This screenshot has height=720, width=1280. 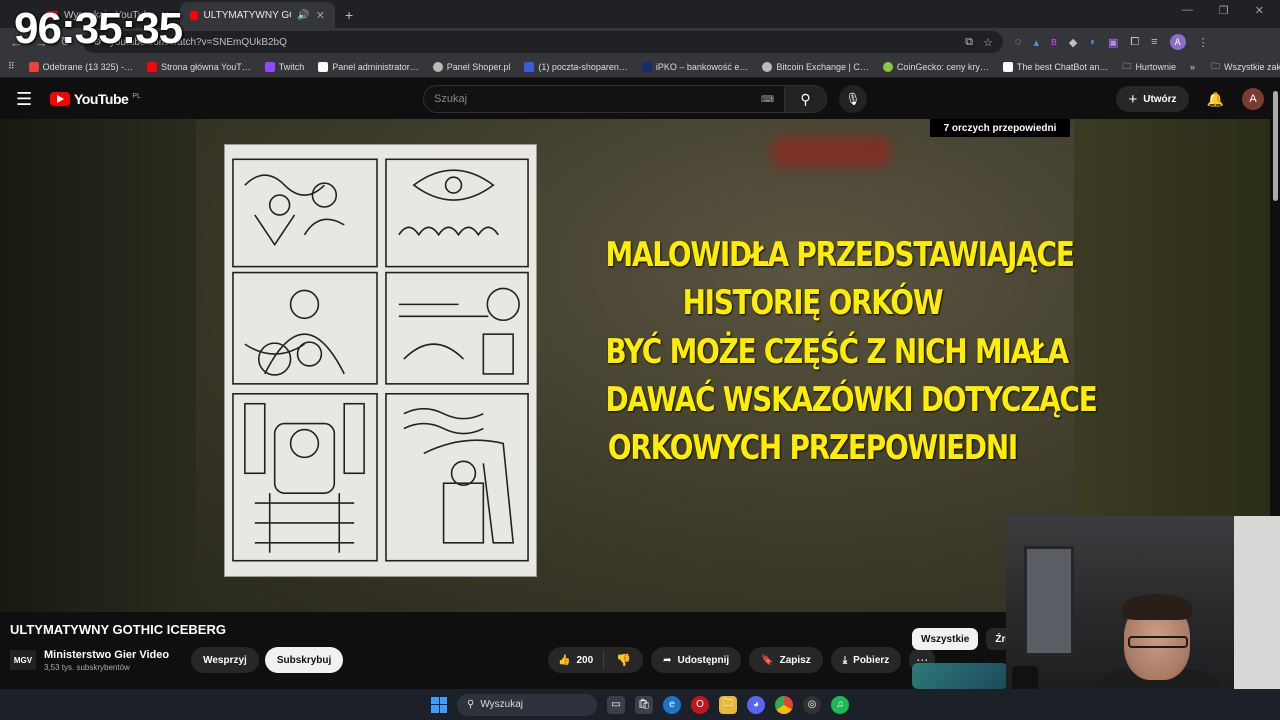 I want to click on close-window-icon: ✕, so click(x=1259, y=10).